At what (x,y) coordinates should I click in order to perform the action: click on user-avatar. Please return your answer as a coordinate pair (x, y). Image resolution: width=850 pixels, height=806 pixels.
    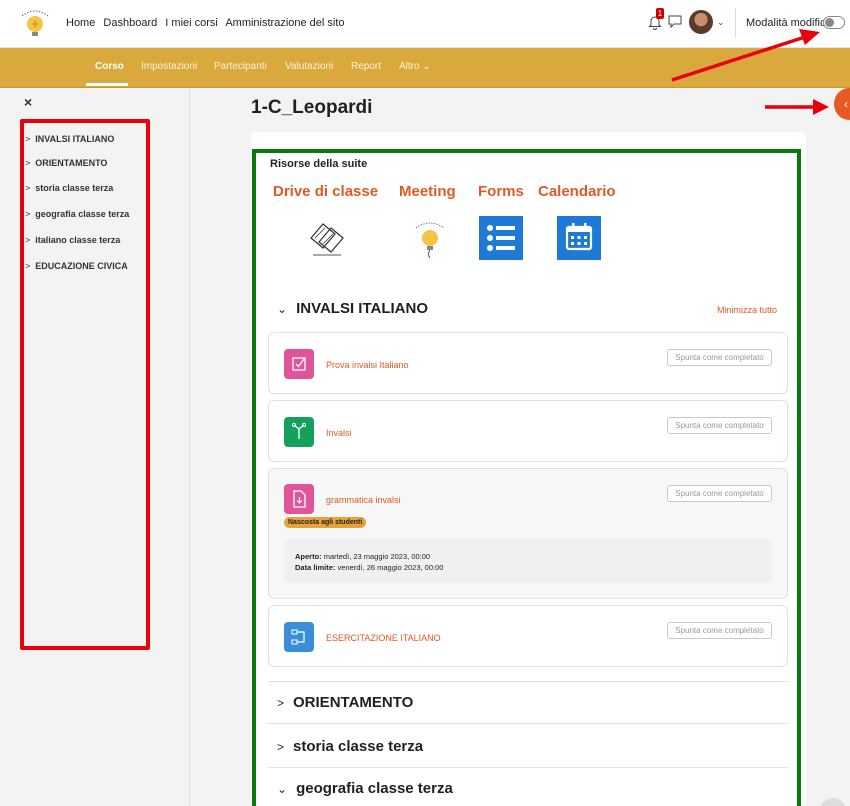
    Looking at the image, I should click on (701, 22).